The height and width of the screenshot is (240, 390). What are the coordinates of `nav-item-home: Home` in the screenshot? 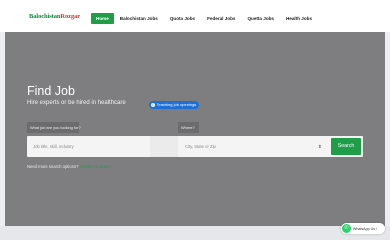 It's located at (102, 18).